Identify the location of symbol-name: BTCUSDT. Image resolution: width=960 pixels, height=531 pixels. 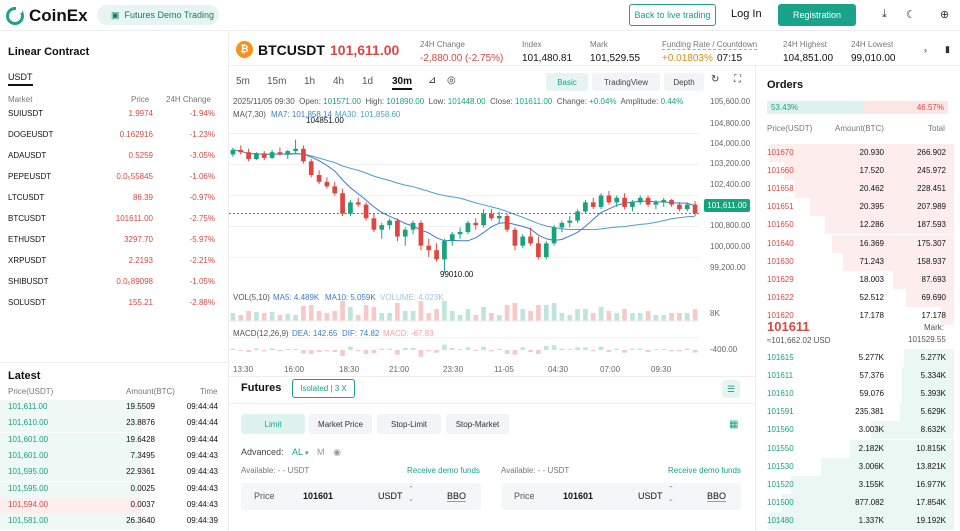
(291, 50).